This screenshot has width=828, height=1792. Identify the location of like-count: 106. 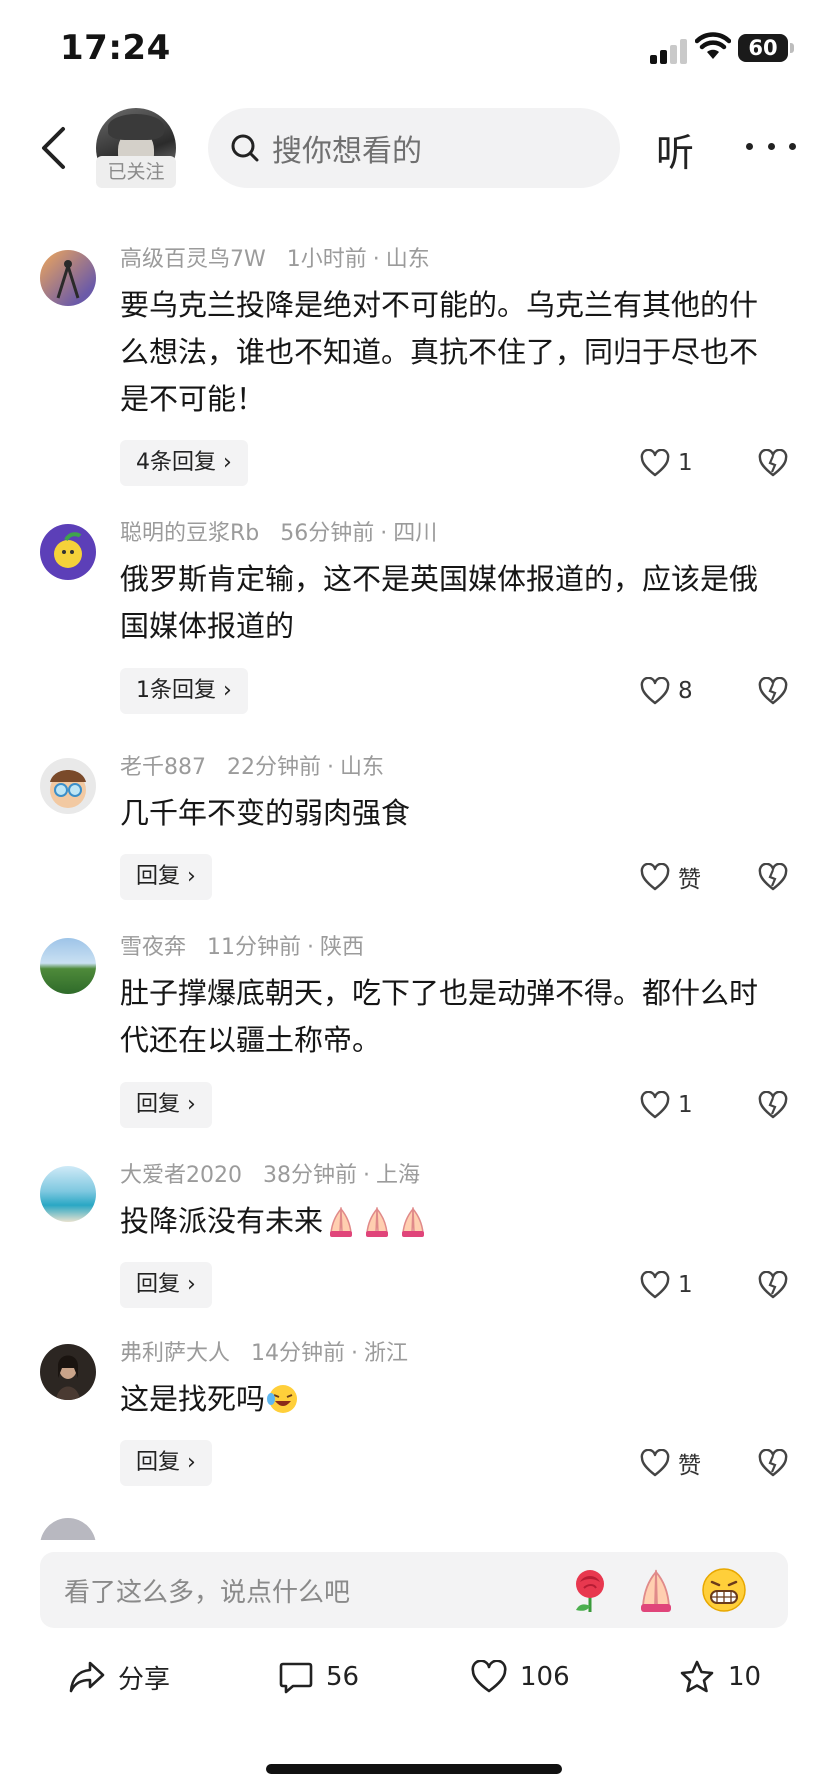
(545, 1677).